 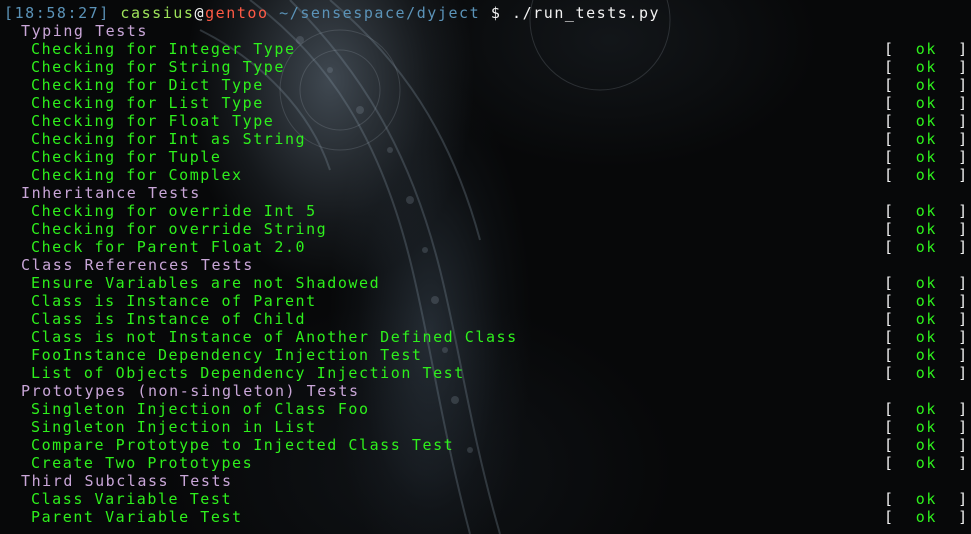 I want to click on test-name: Singleton Injection in List, so click(x=174, y=427).